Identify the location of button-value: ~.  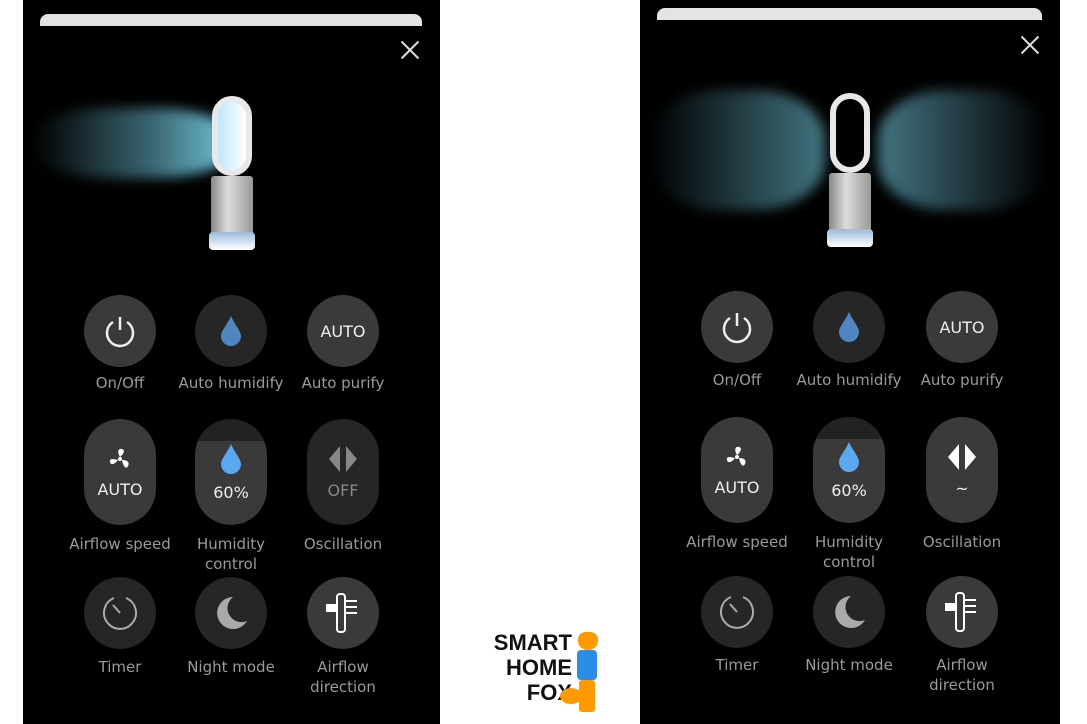
(962, 488).